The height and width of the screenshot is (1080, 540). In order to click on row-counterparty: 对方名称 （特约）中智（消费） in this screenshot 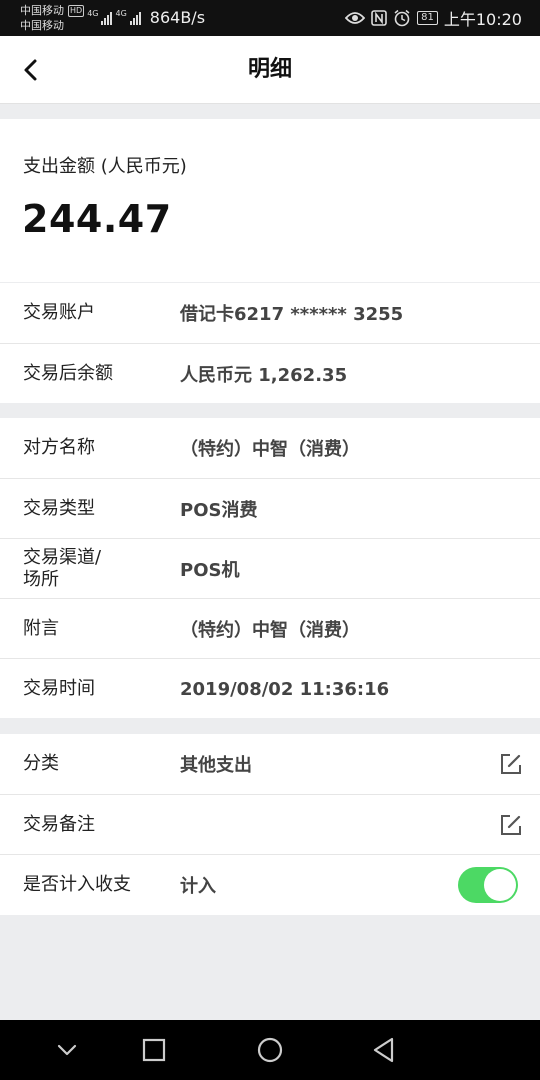, I will do `click(270, 448)`.